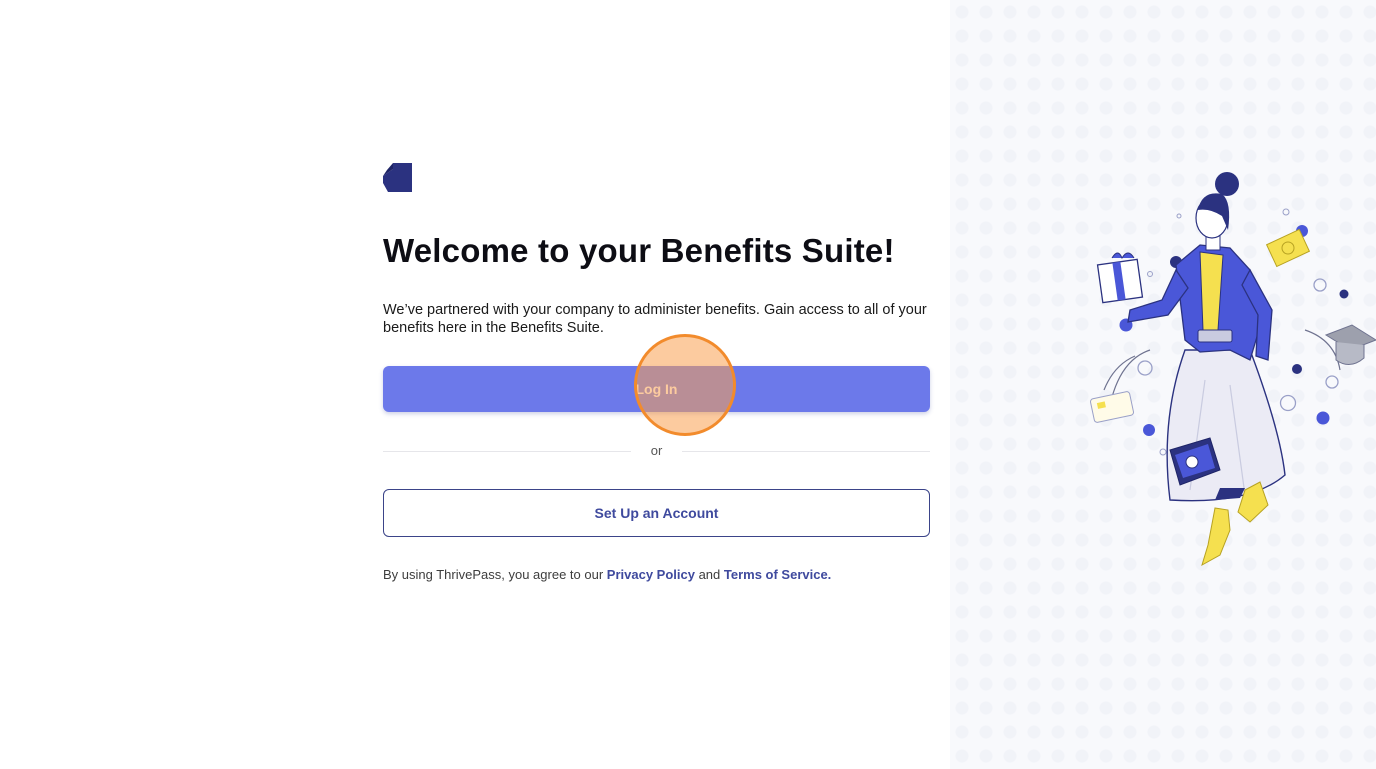 This screenshot has height=769, width=1376. Describe the element at coordinates (651, 574) in the screenshot. I see `privacy-policy-link: Privacy Policy` at that location.